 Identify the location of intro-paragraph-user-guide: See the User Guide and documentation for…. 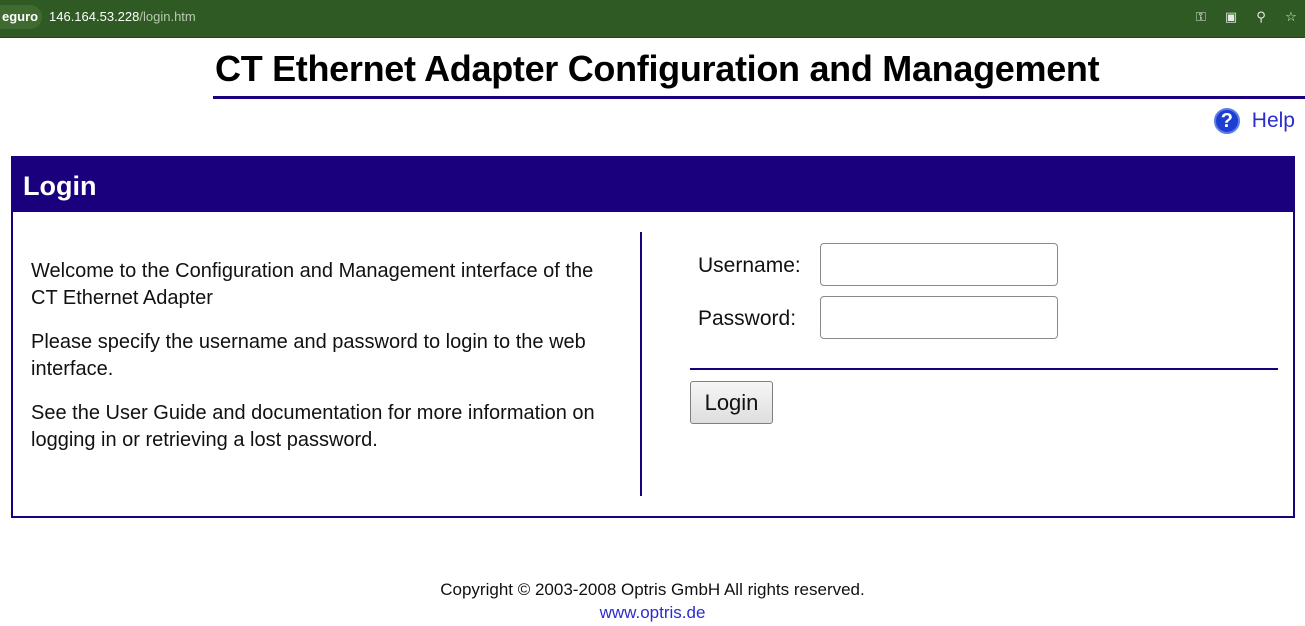
(313, 426).